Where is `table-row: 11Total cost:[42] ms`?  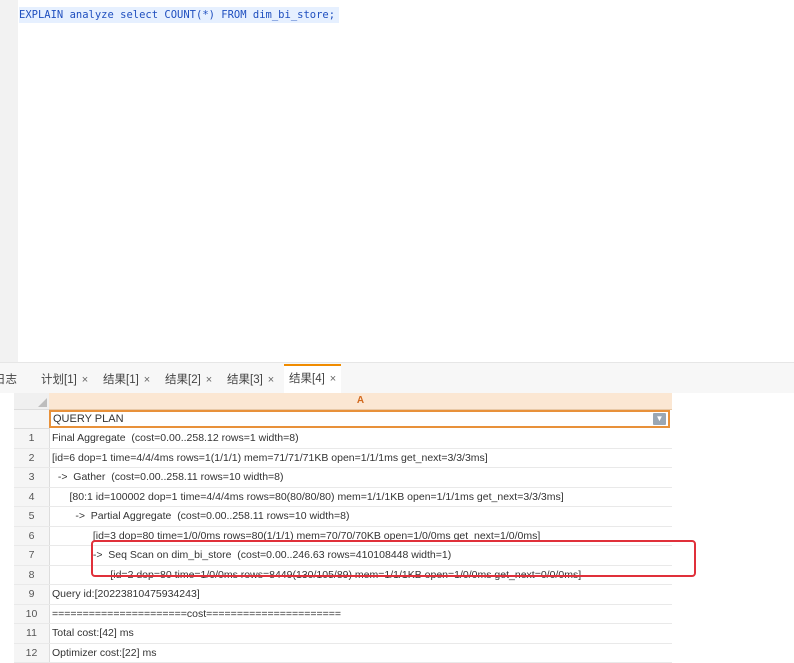 table-row: 11Total cost:[42] ms is located at coordinates (343, 634).